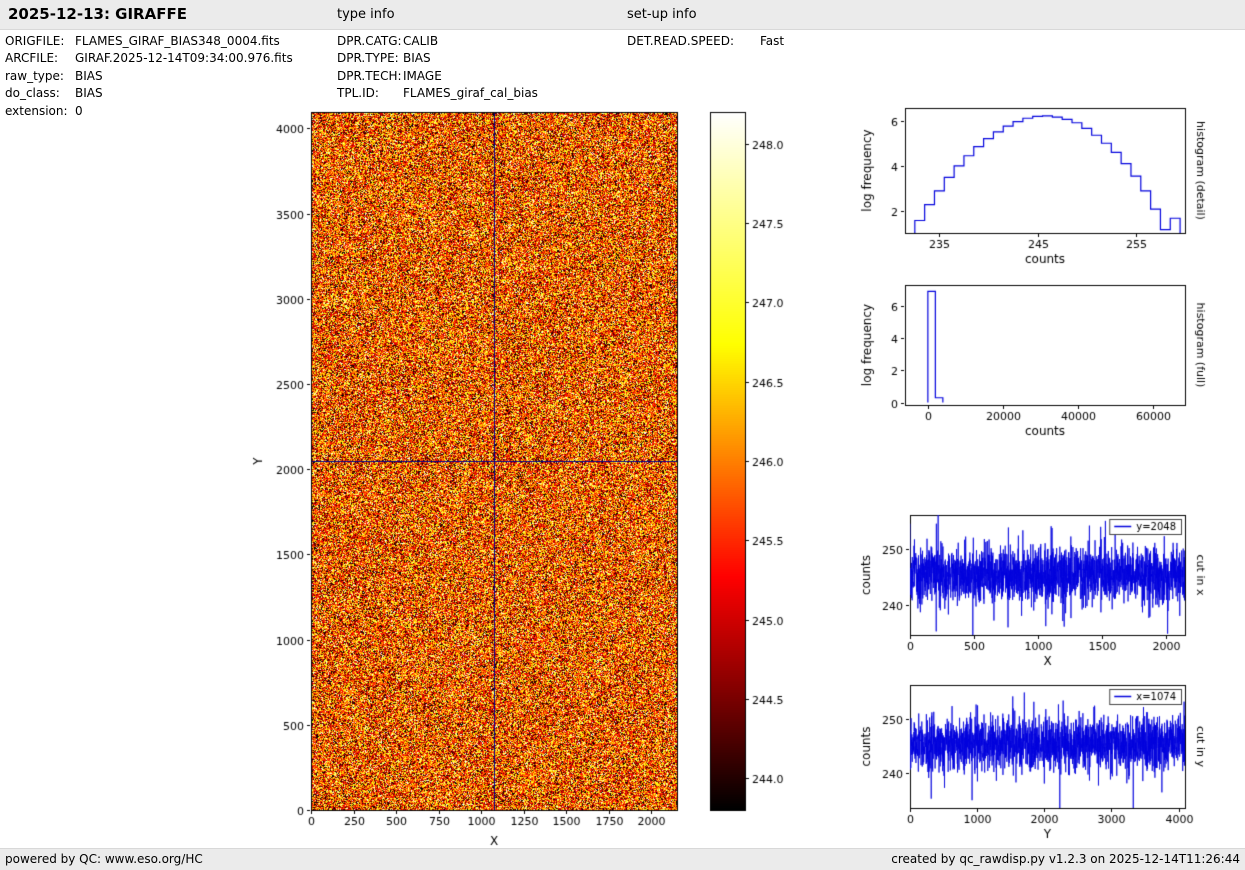 This screenshot has width=1245, height=870. I want to click on colorbar, so click(750, 460).